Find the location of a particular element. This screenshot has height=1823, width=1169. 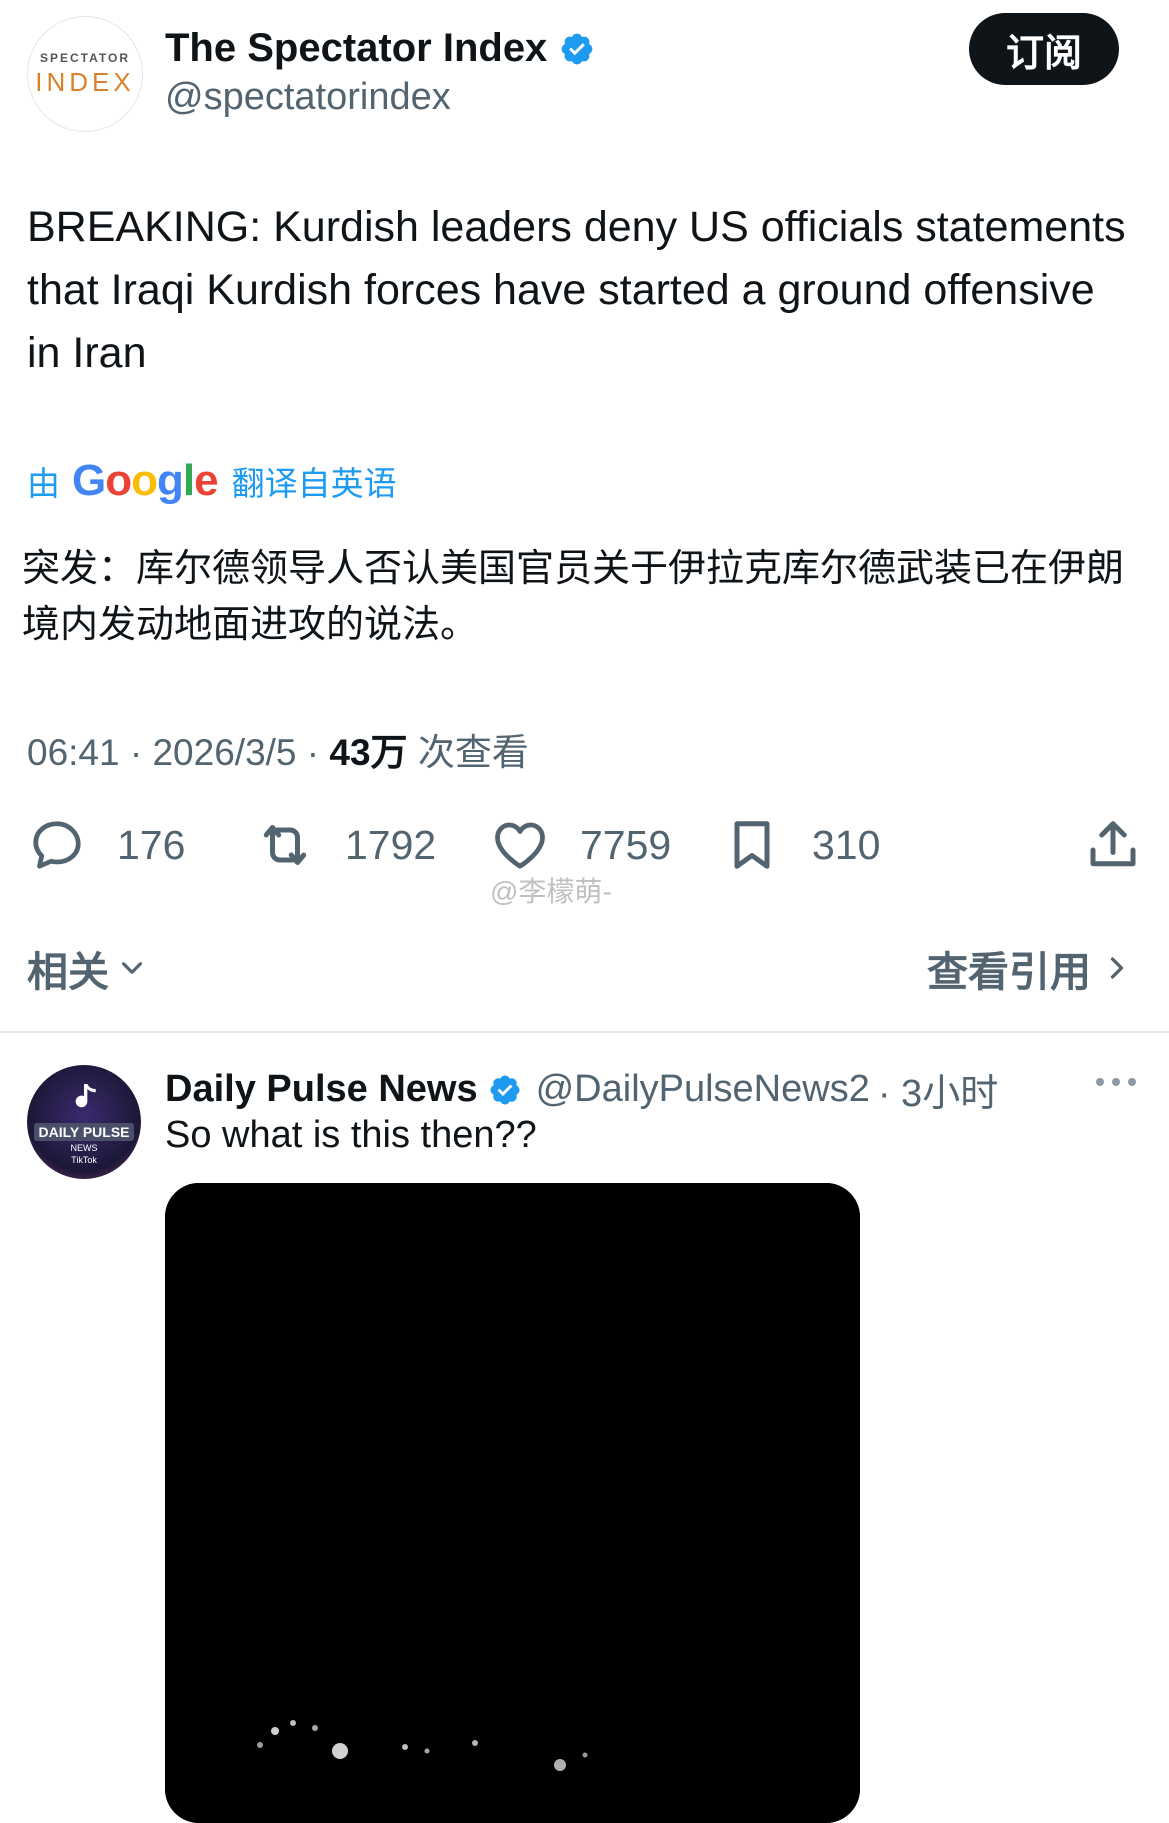

bookmark-button: 310 is located at coordinates (801, 845).